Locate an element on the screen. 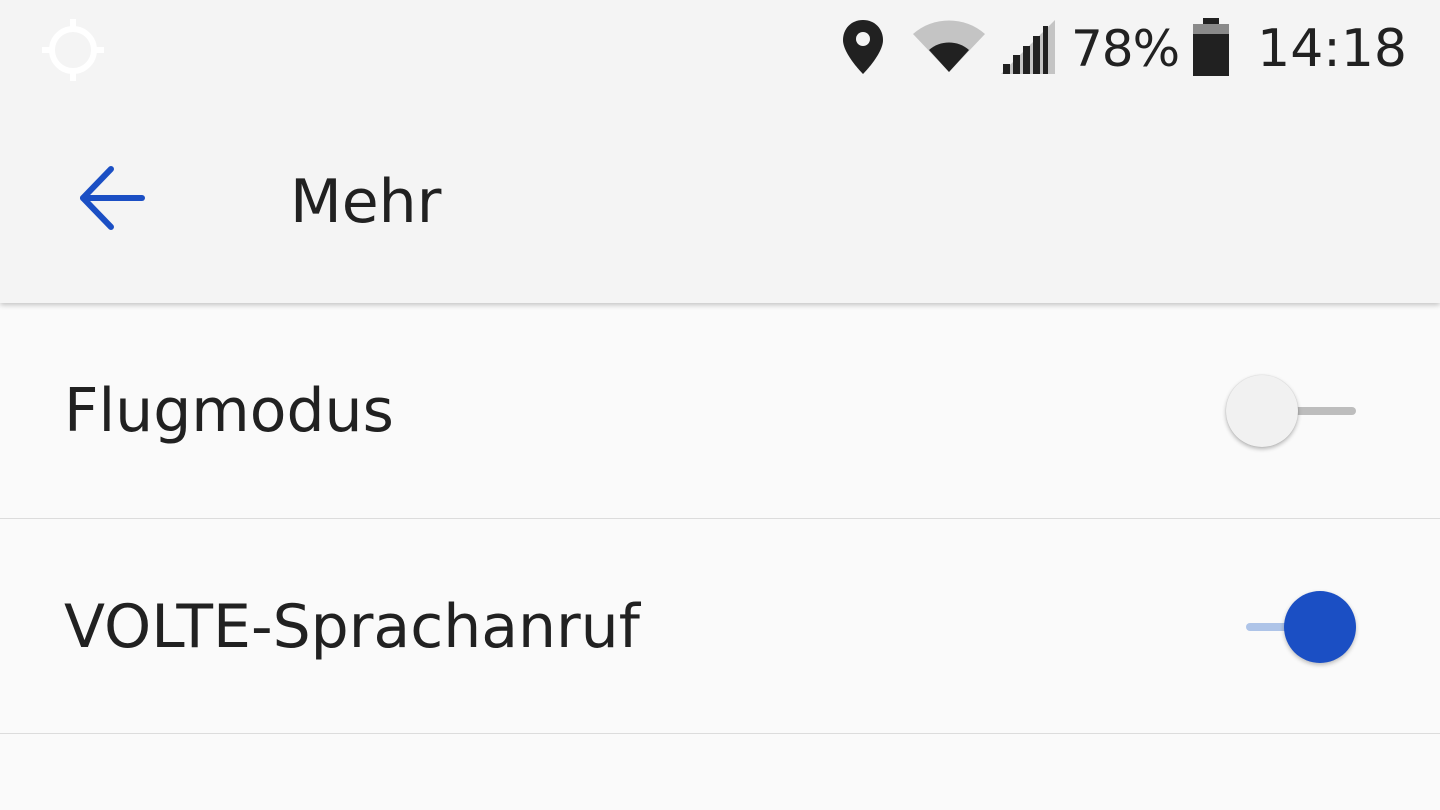 This screenshot has width=1440, height=810. battery-percent: 78% is located at coordinates (1125, 49).